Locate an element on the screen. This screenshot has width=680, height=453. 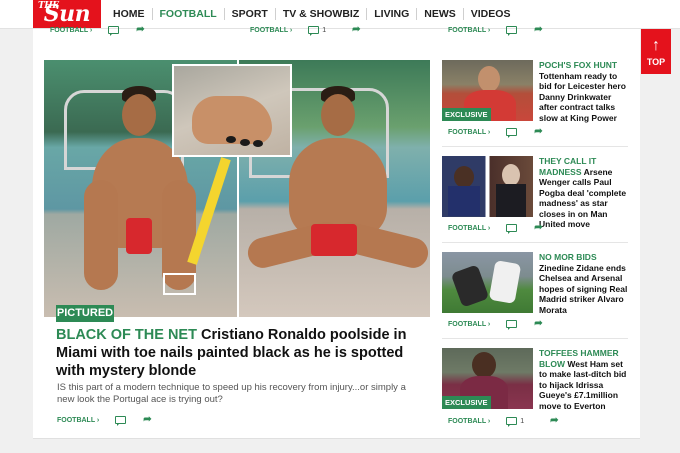
zoom-inset is located at coordinates (232, 110).